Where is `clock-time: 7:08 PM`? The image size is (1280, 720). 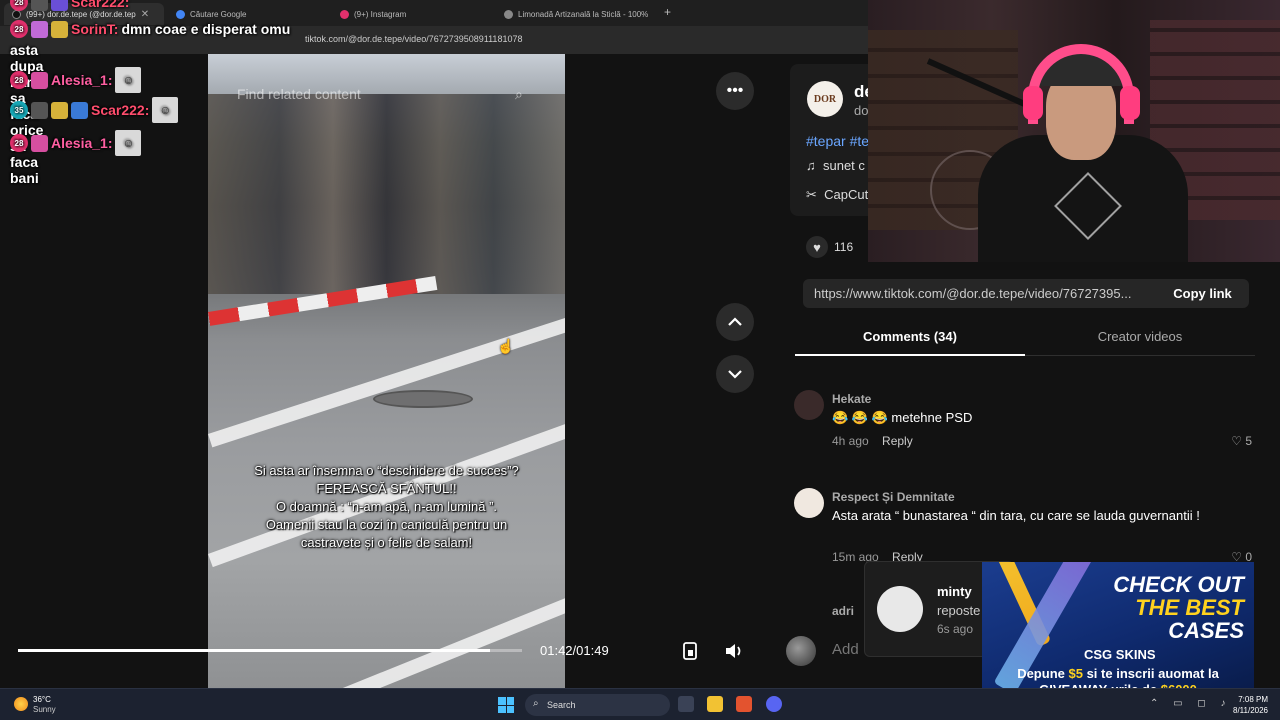 clock-time: 7:08 PM is located at coordinates (1253, 699).